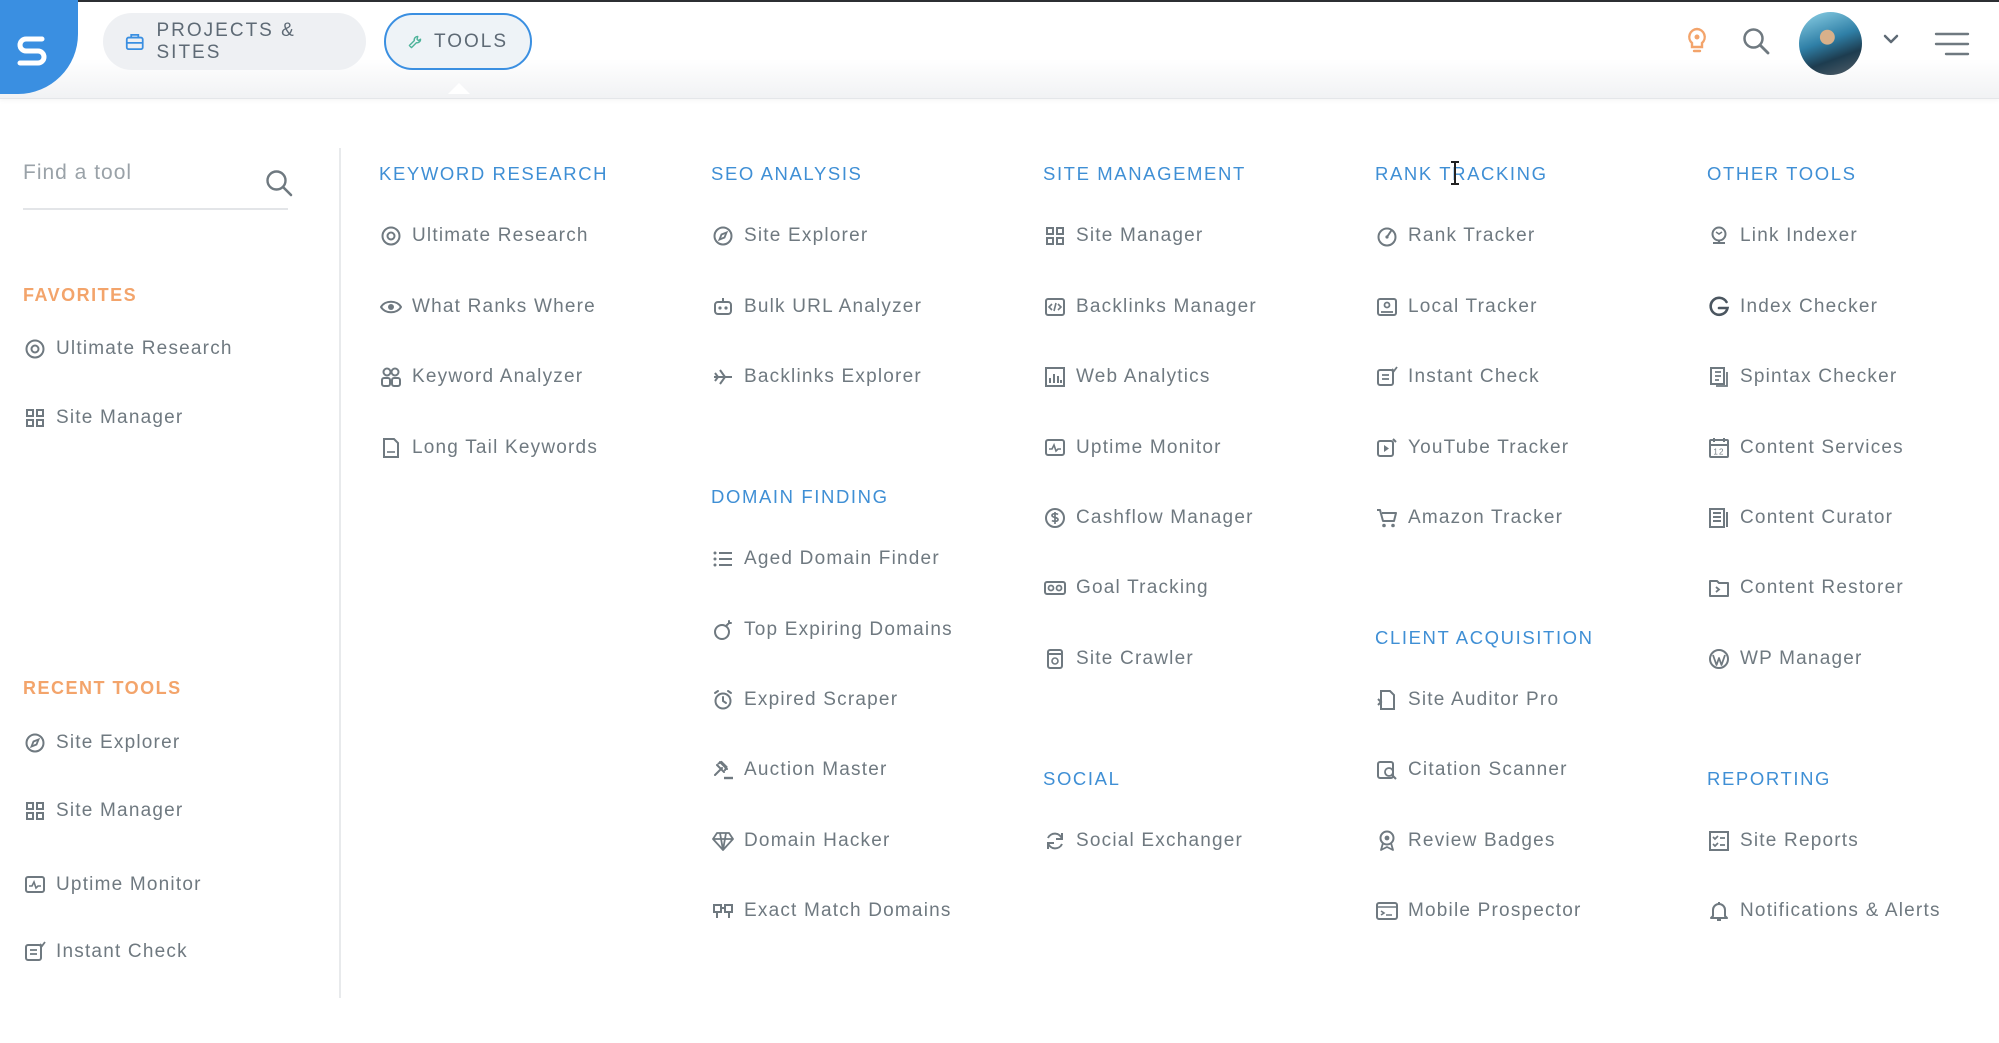  Describe the element at coordinates (1822, 447) in the screenshot. I see `tool-label: Content Services` at that location.